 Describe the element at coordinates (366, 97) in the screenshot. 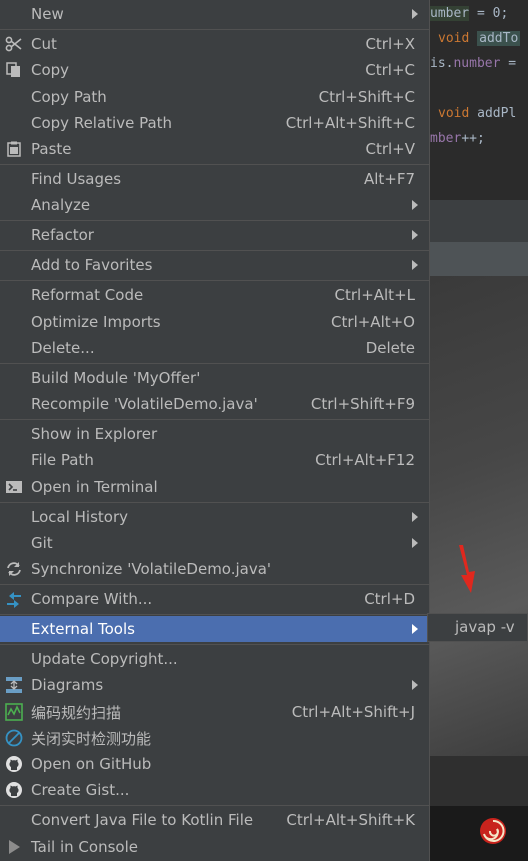

I see `menu-item-shortcut: Ctrl+Shift+C` at that location.